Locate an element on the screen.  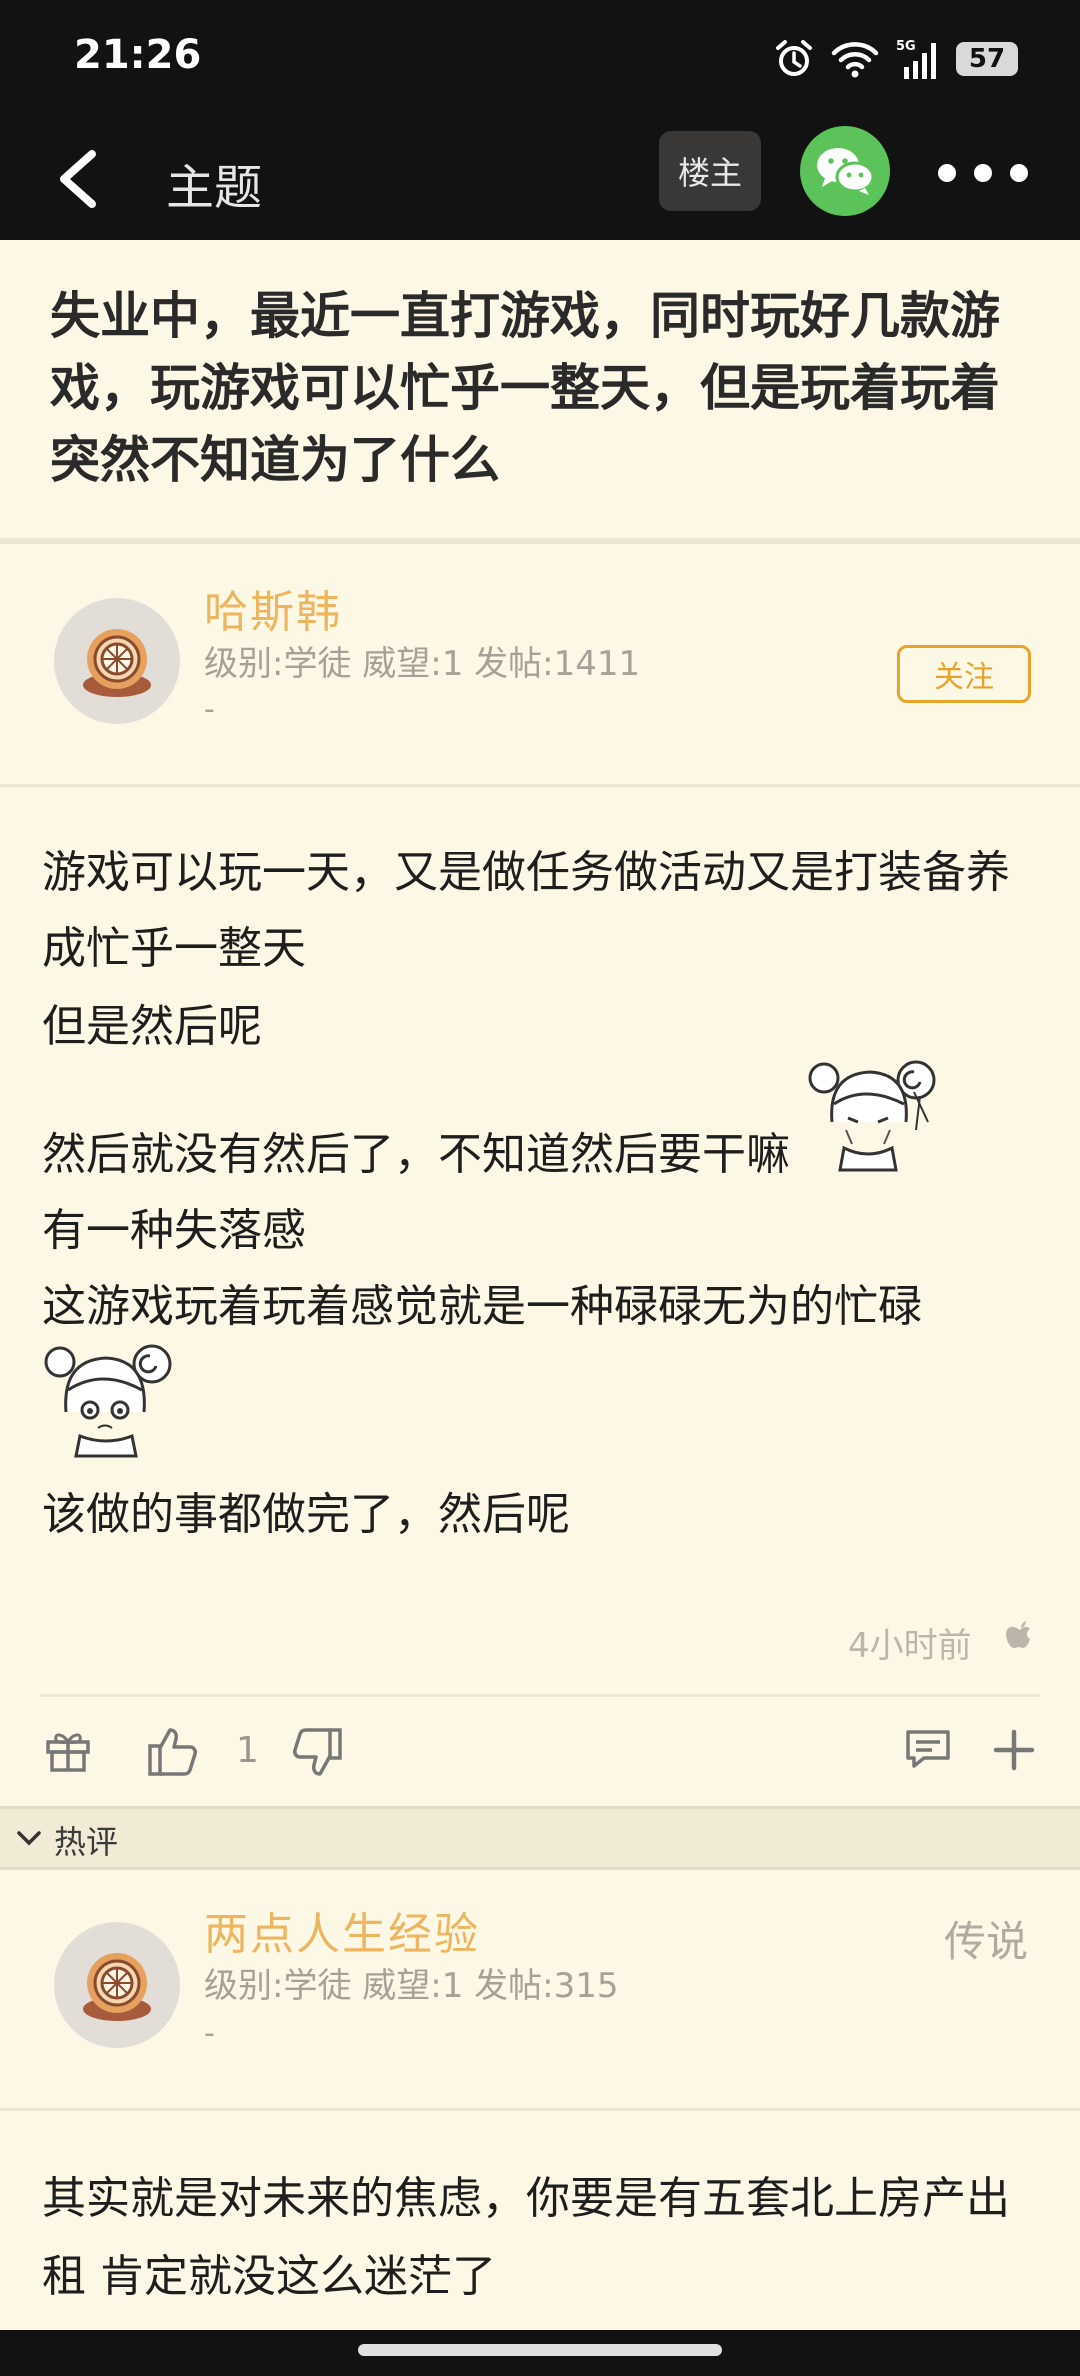
comment-author-name: 两点人生经验 is located at coordinates (342, 1930).